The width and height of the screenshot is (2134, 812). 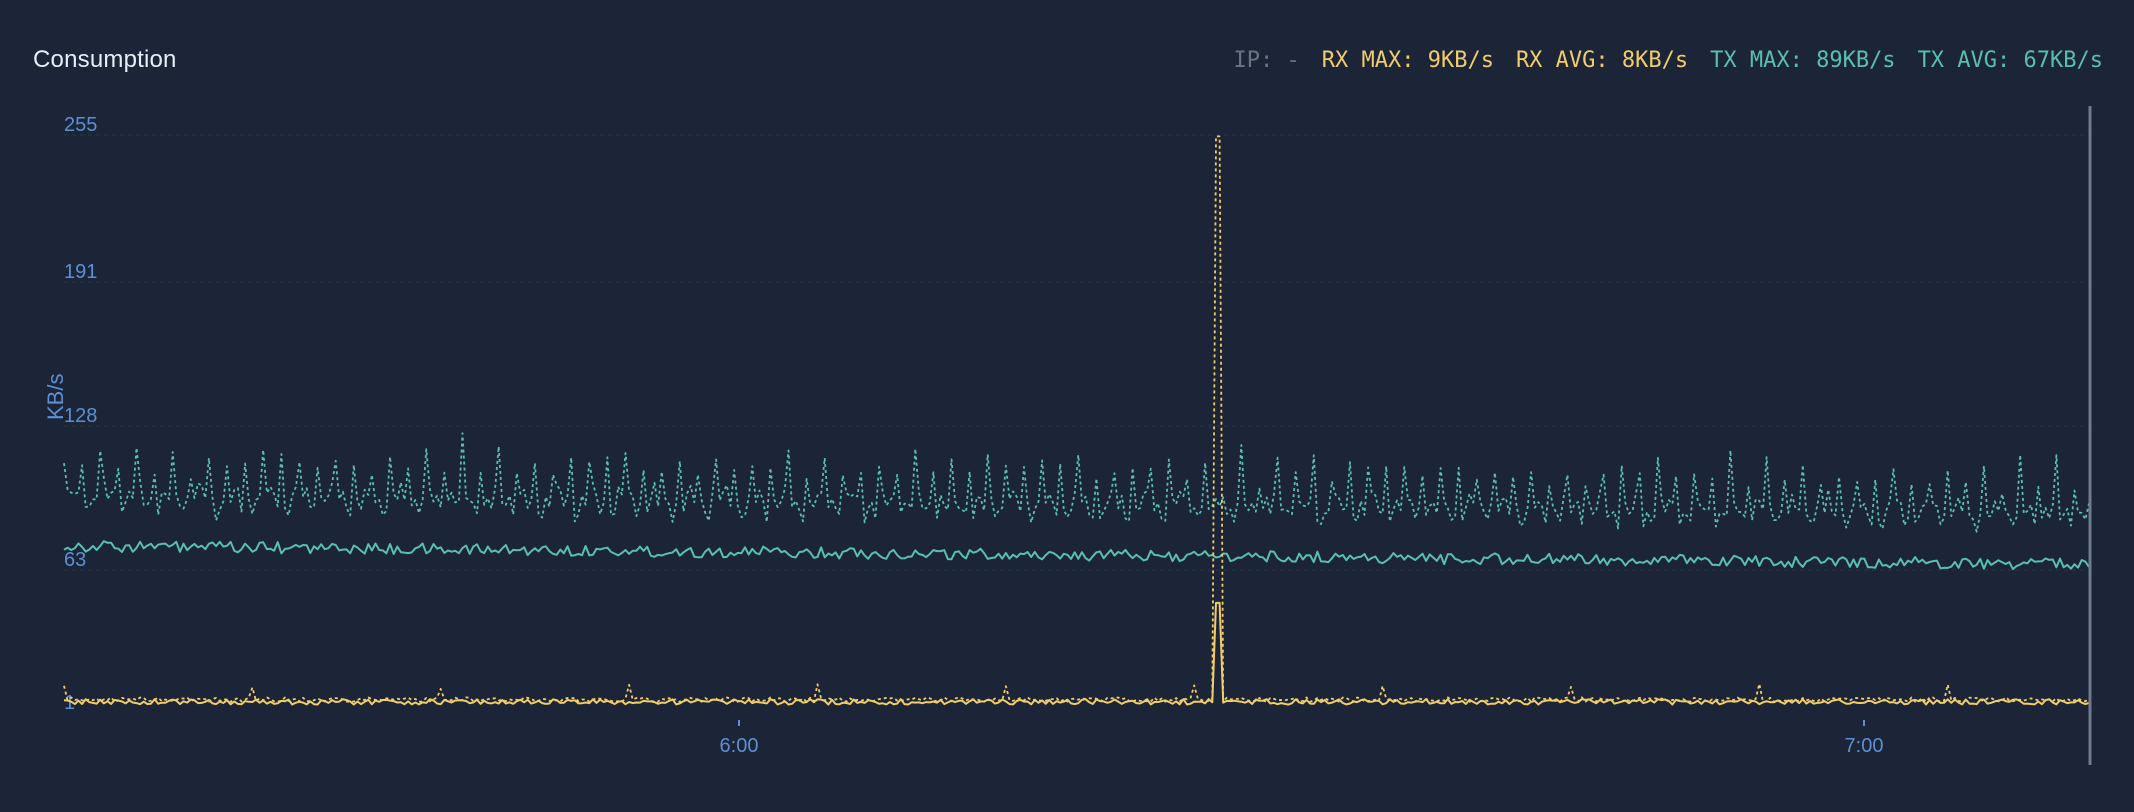 What do you see at coordinates (55, 397) in the screenshot?
I see `y-axis-label: KB/s` at bounding box center [55, 397].